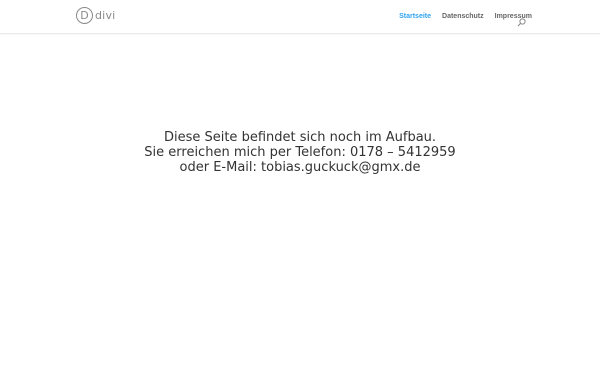 The width and height of the screenshot is (600, 375). I want to click on search-icon, so click(521, 19).